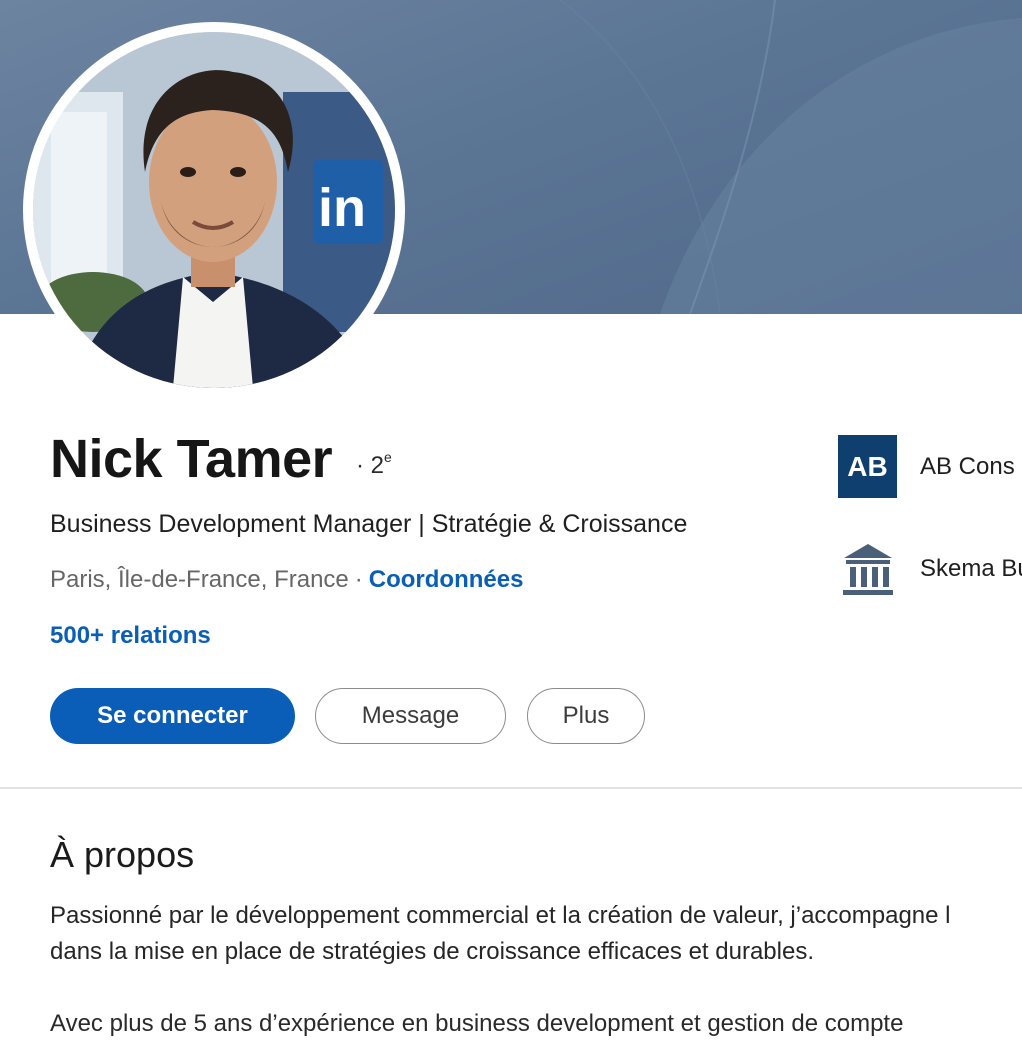 The image size is (1022, 1042). I want to click on profile-name: Nick Tamer, so click(191, 459).